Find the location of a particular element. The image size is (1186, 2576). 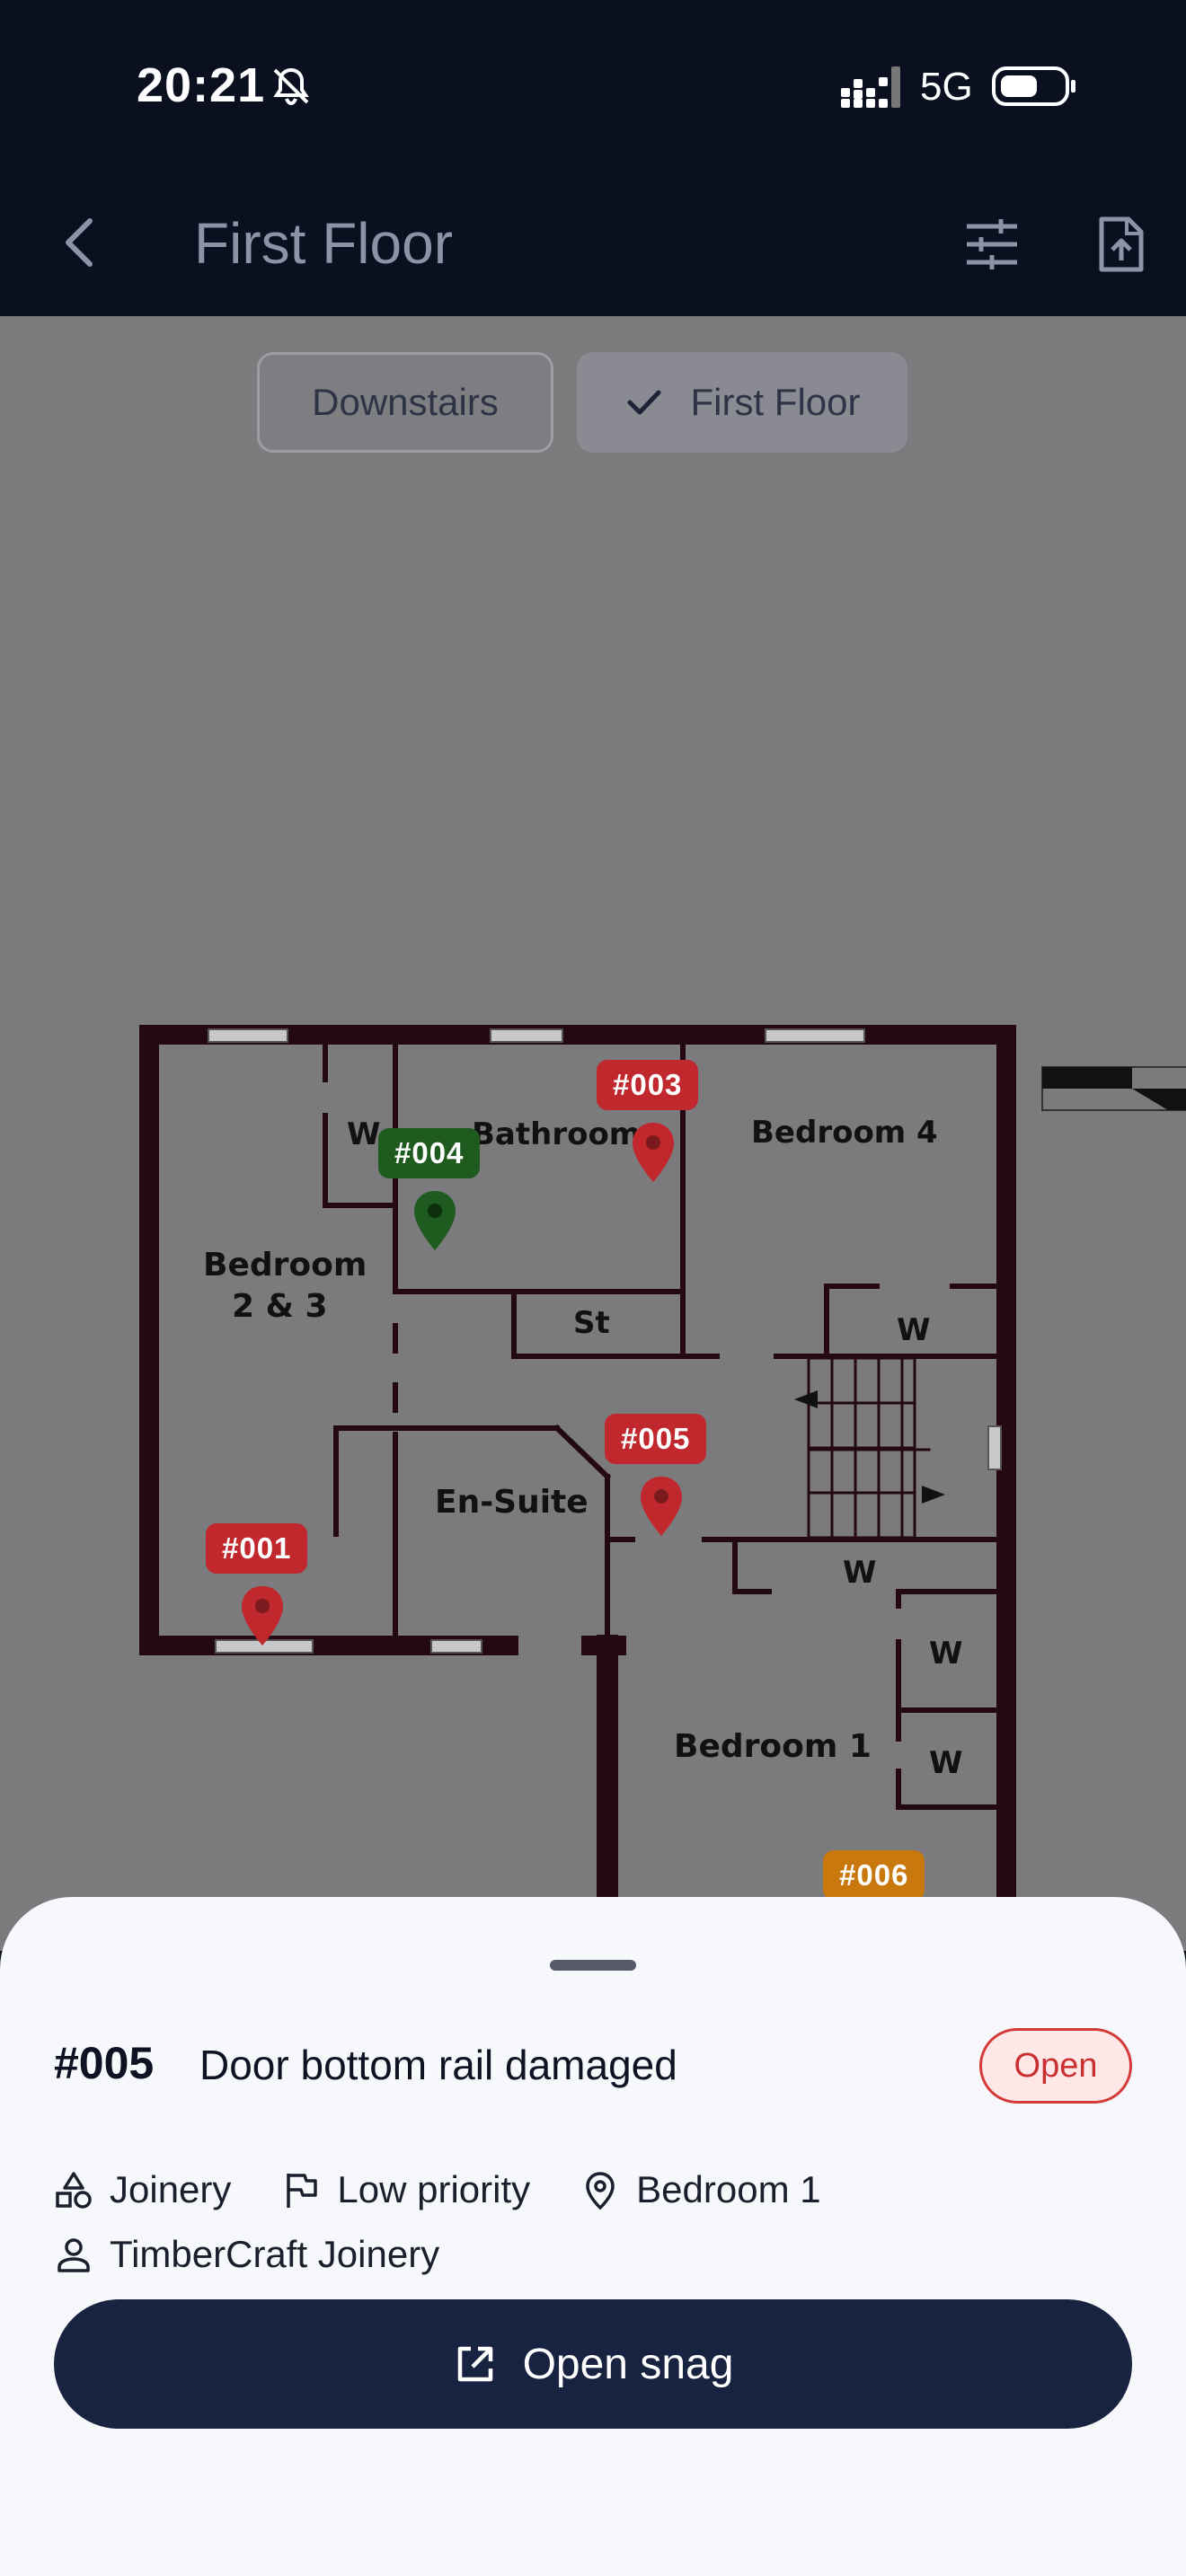

room-label-bedroom-1: Bedroom 1 is located at coordinates (773, 1746).